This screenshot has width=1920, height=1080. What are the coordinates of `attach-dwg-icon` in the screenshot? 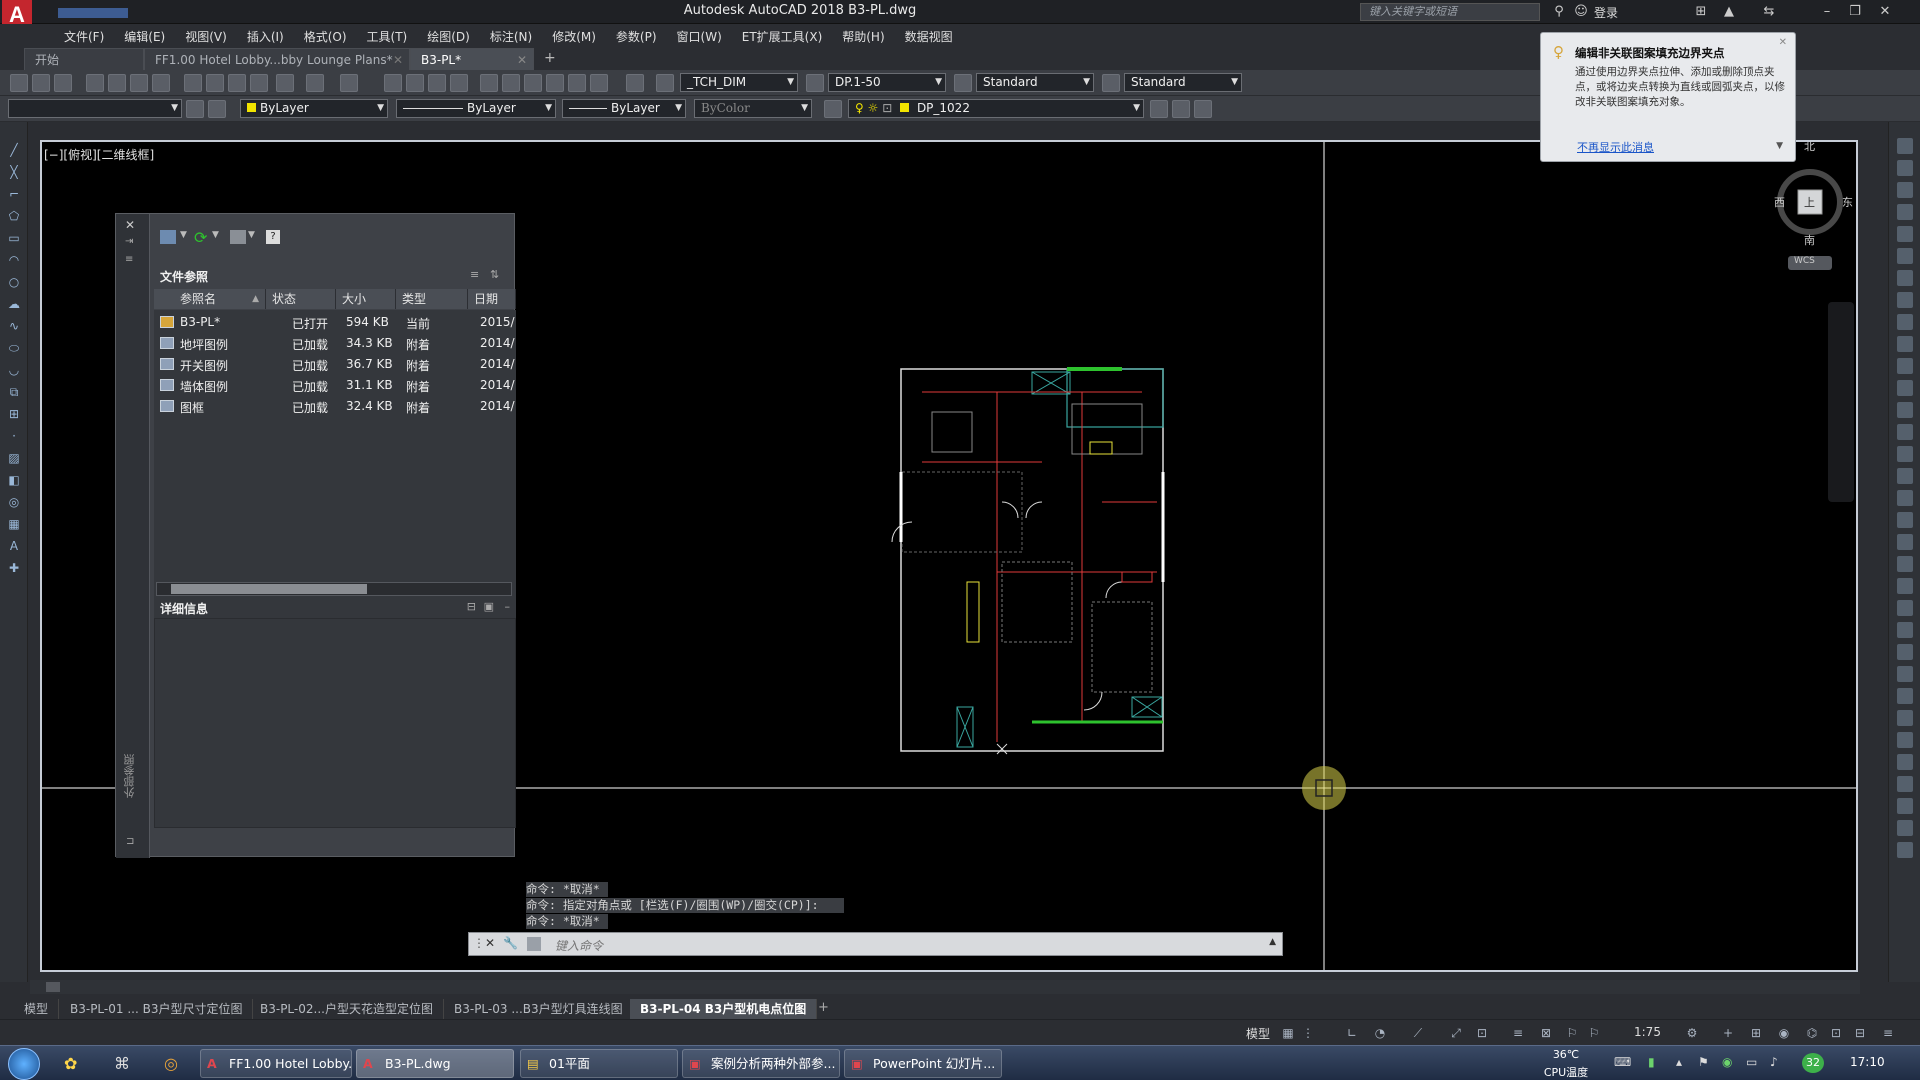 It's located at (168, 237).